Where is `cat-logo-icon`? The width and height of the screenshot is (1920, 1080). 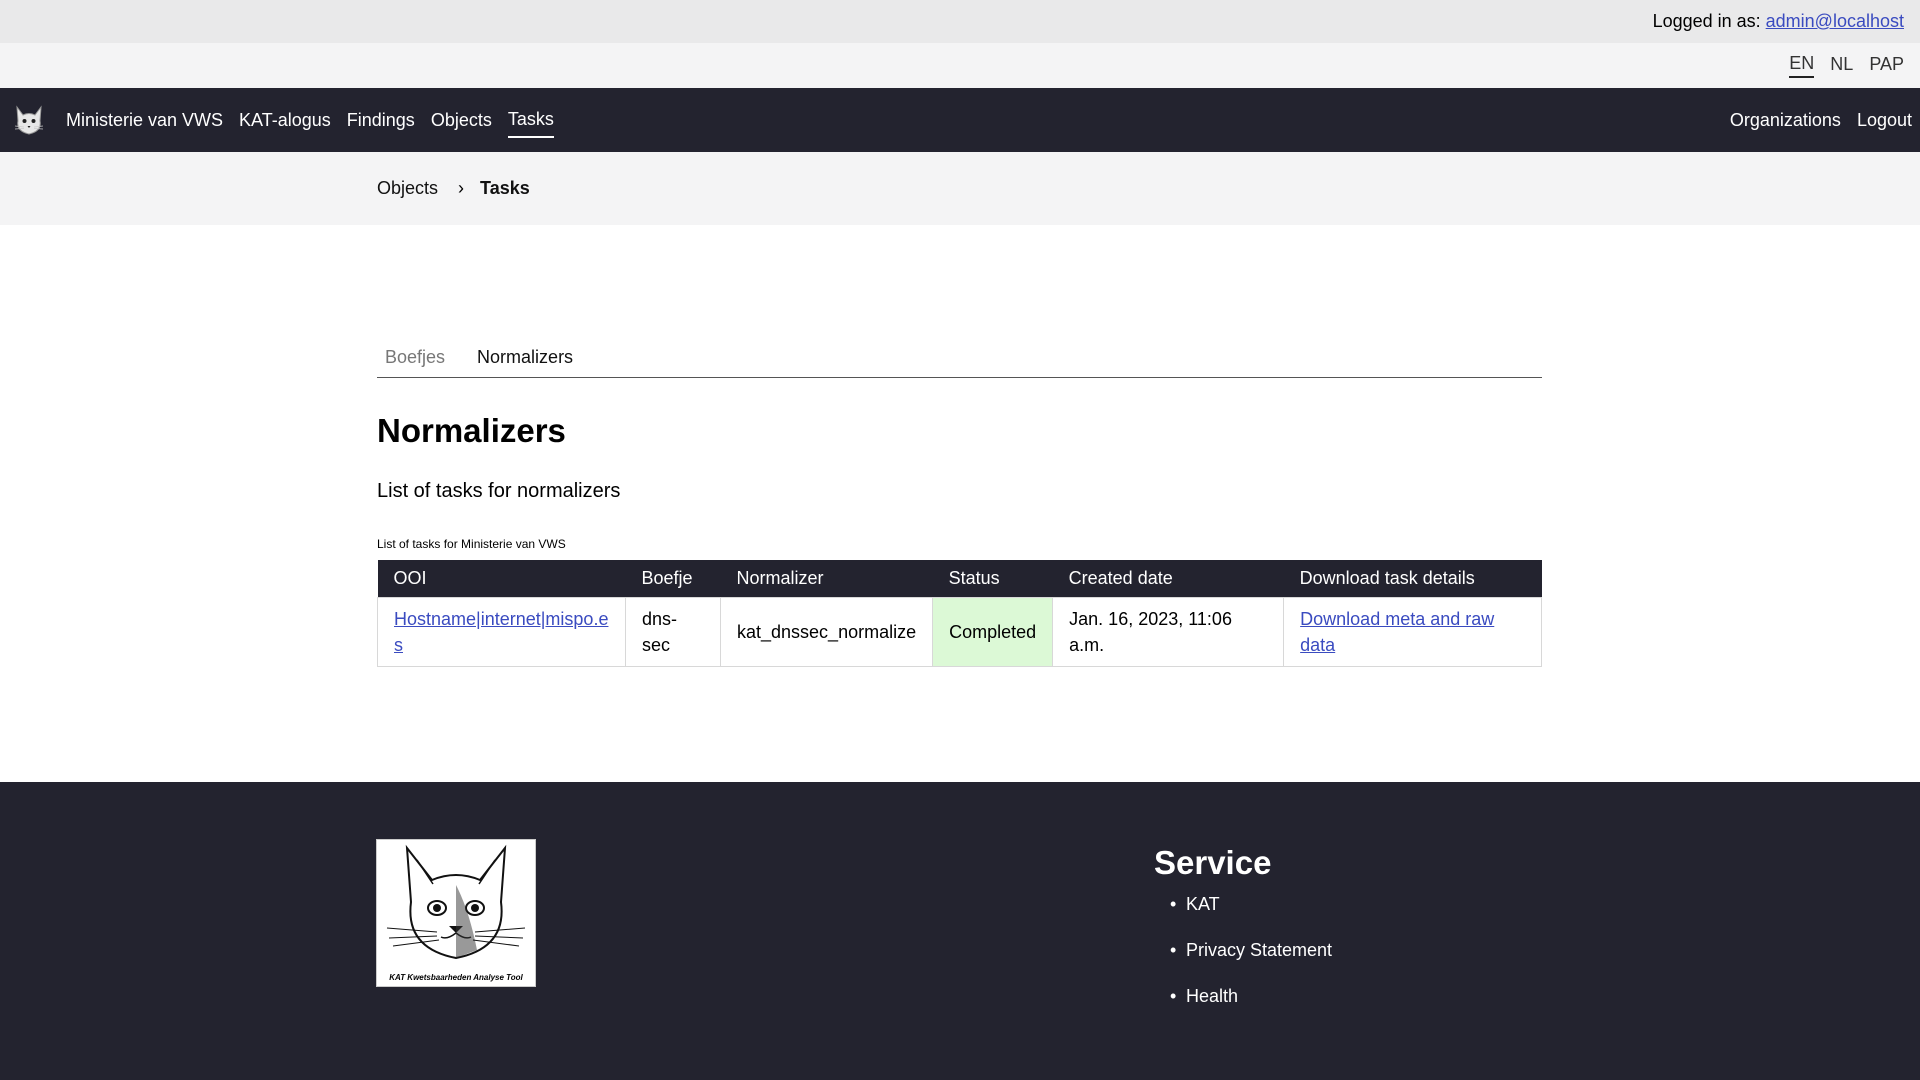 cat-logo-icon is located at coordinates (29, 120).